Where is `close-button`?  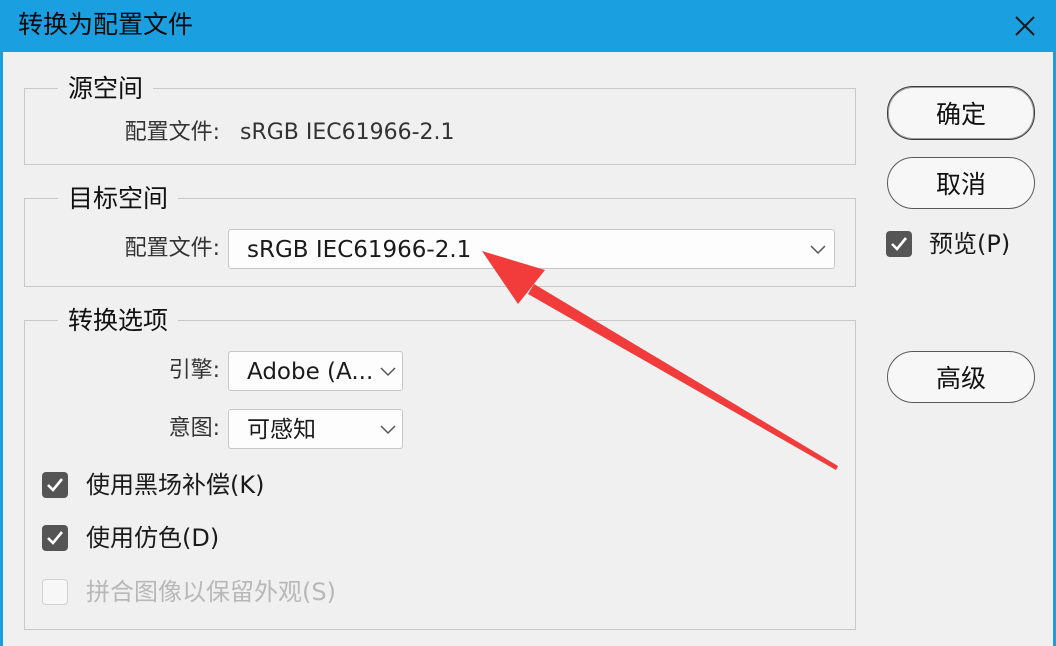
close-button is located at coordinates (1025, 26).